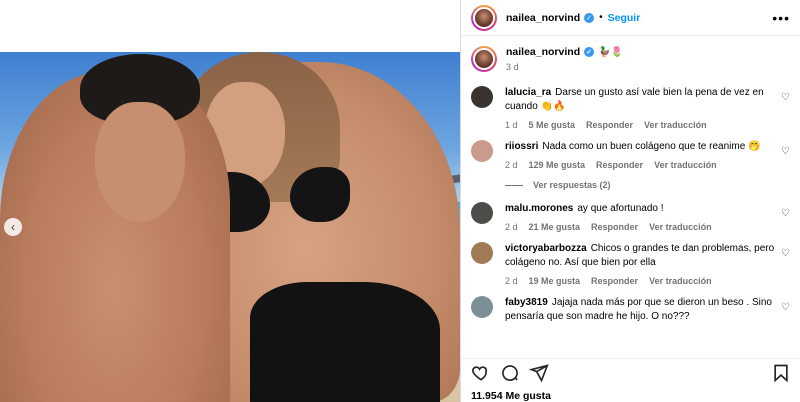  What do you see at coordinates (555, 281) in the screenshot?
I see `comment-likes: 19 Me gusta` at bounding box center [555, 281].